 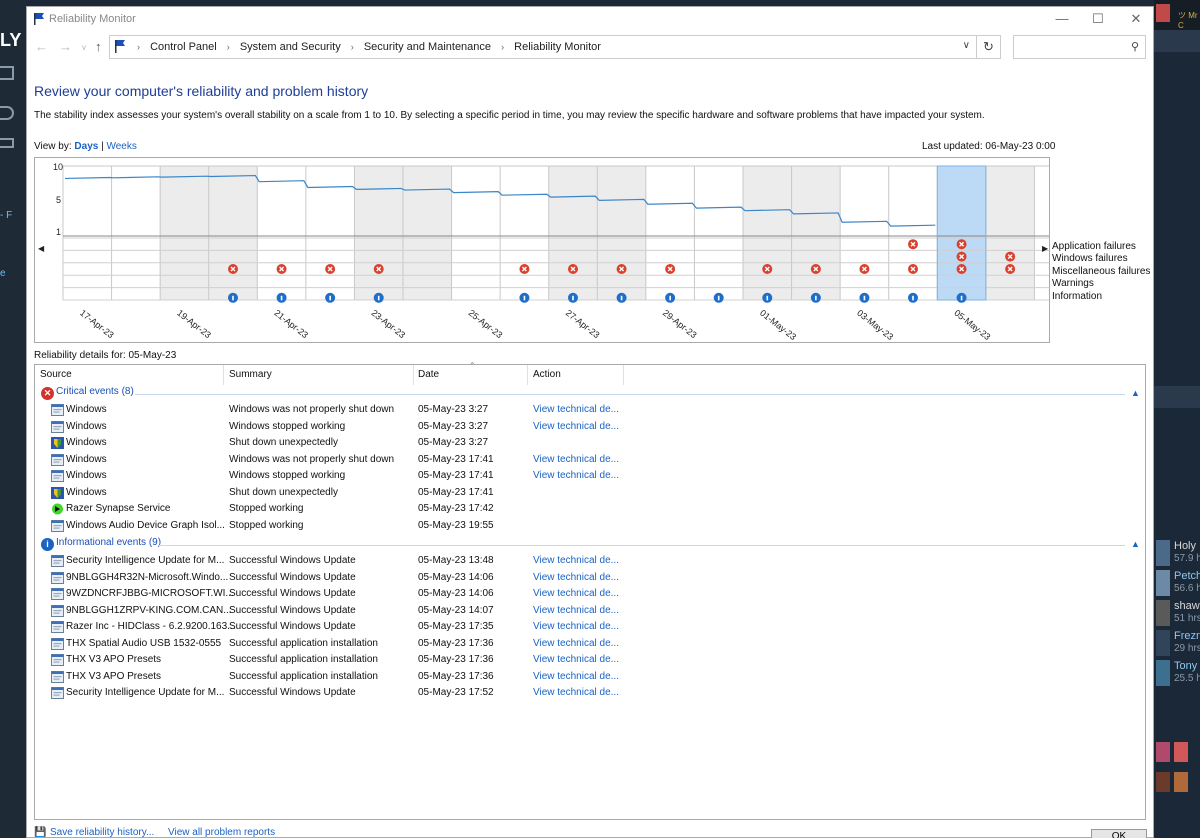 What do you see at coordinates (41, 46) in the screenshot?
I see `back-arrow-icon: ←` at bounding box center [41, 46].